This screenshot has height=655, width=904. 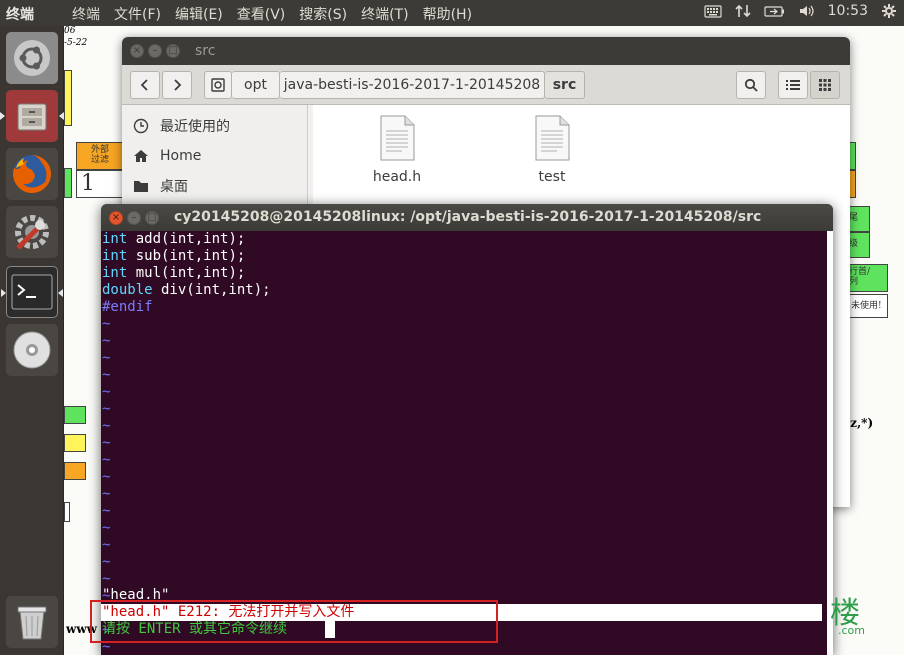 I want to click on launcher-terminal, so click(x=32, y=292).